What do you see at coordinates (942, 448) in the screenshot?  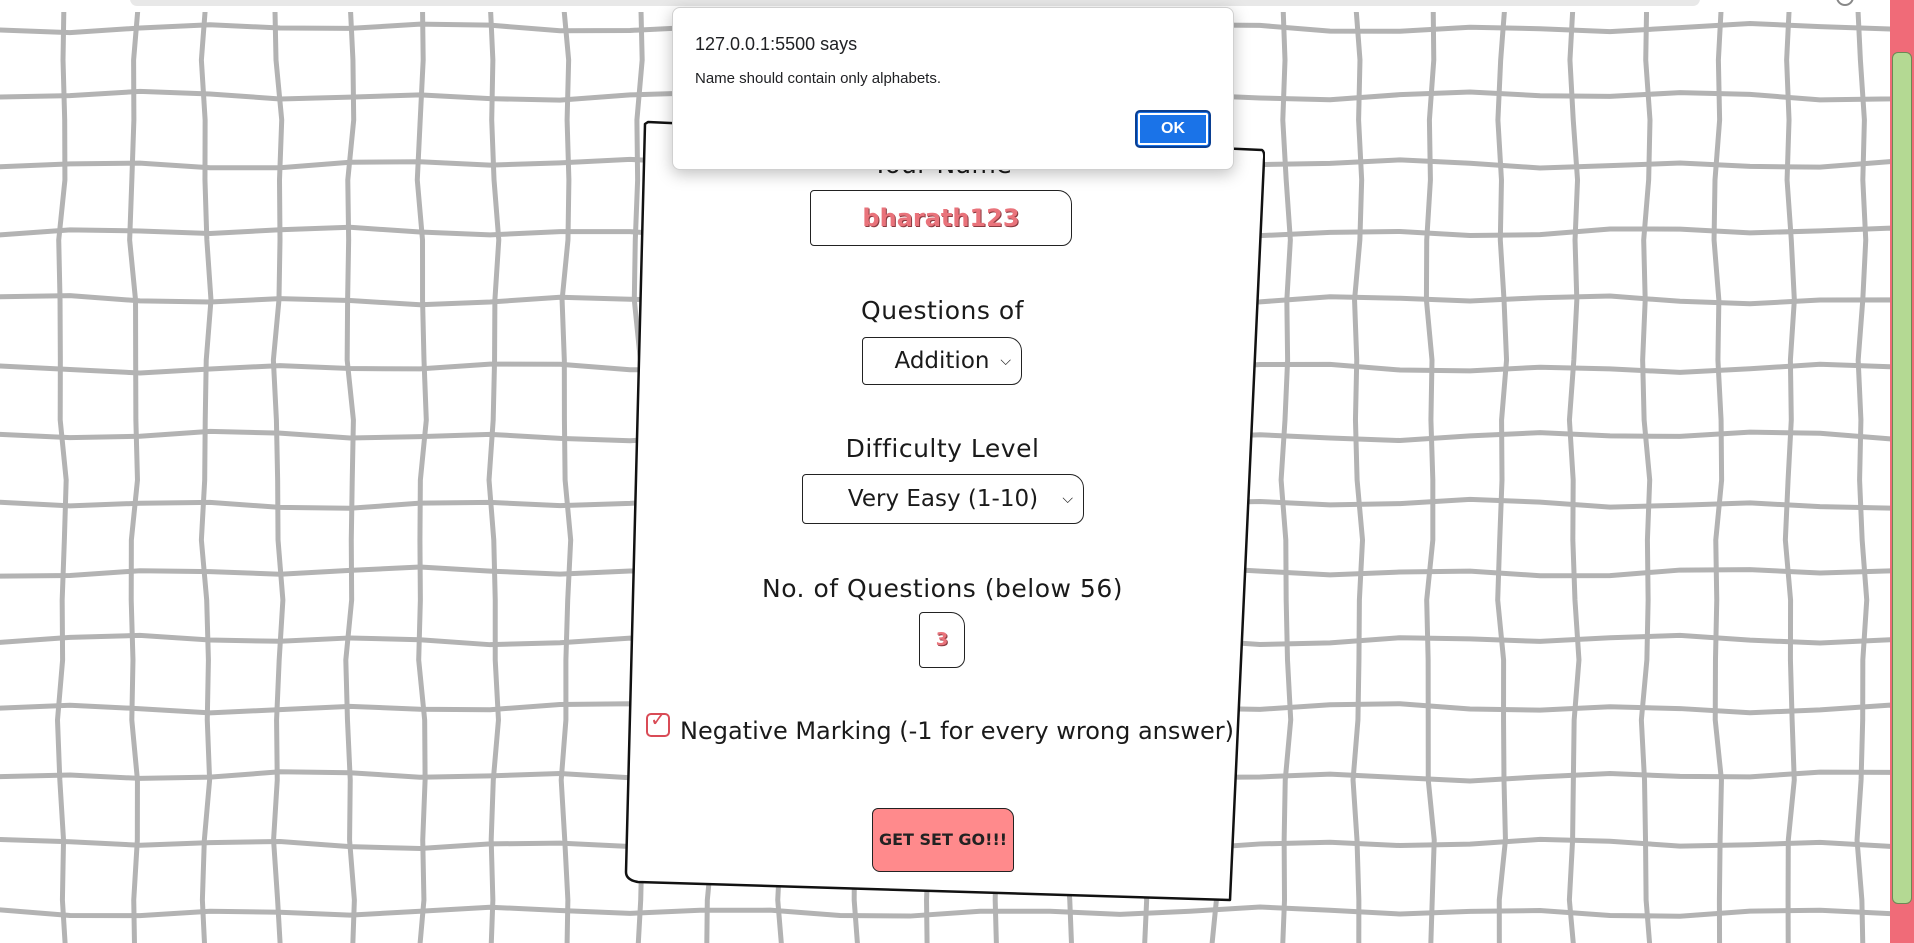 I see `difficulty-label: Difficulty Level` at bounding box center [942, 448].